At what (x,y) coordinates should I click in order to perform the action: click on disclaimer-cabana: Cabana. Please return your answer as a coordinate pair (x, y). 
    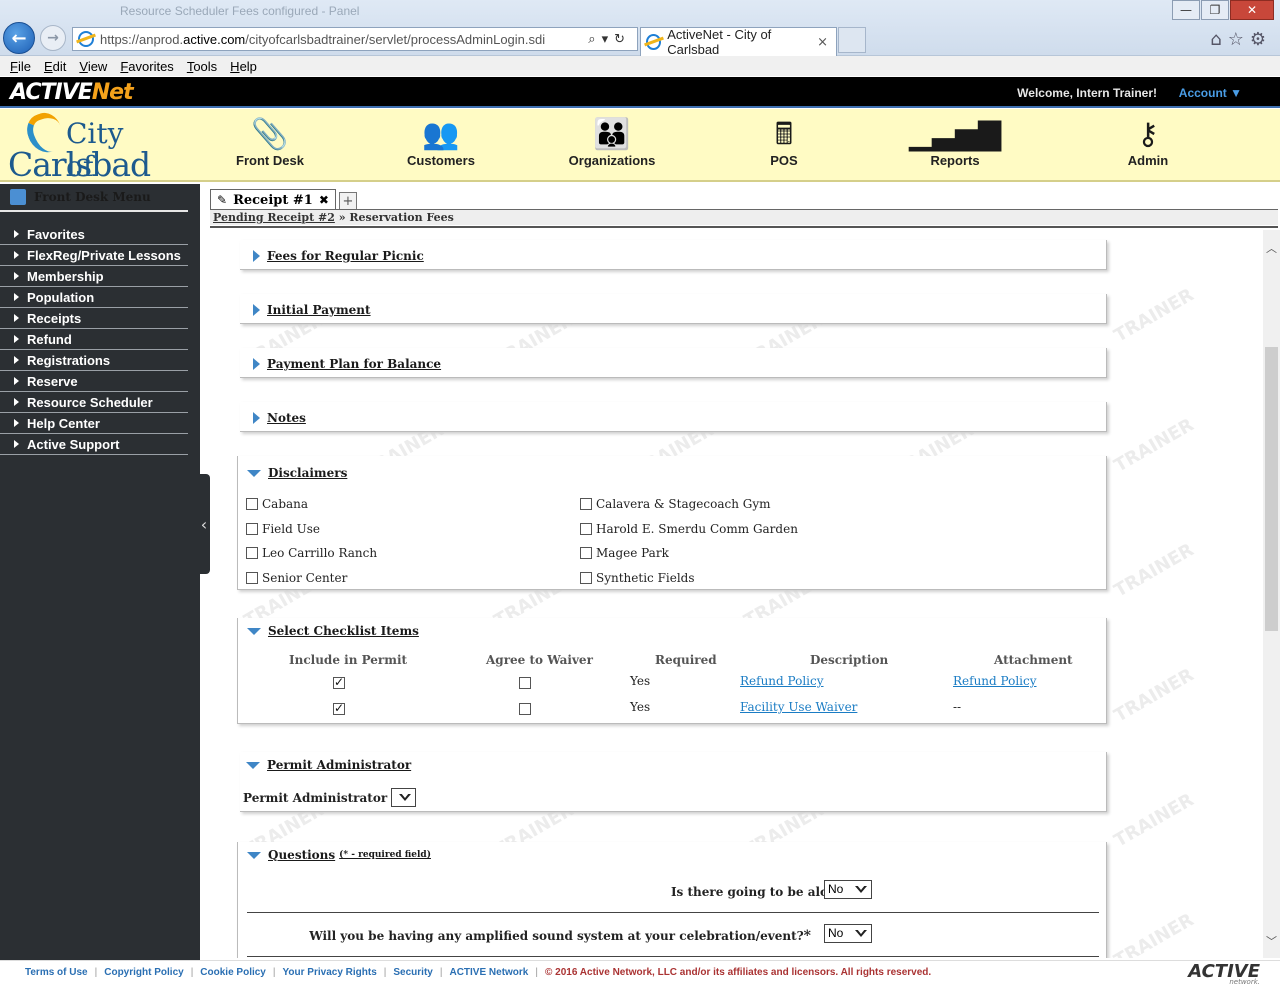
    Looking at the image, I should click on (277, 504).